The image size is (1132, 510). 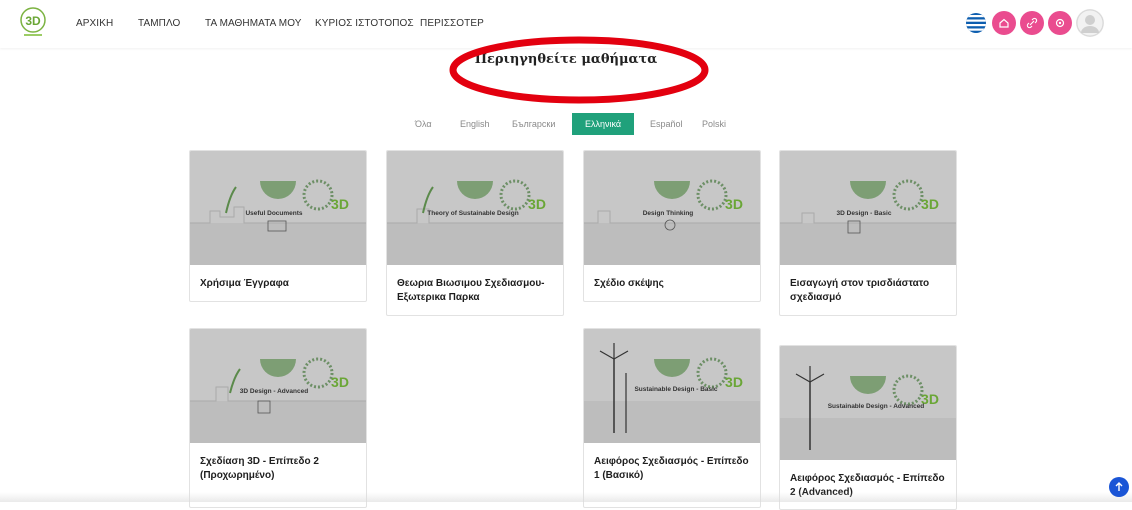 I want to click on course-card: 3D Useful Documents Χρήσιμα Έγγραφα, so click(x=278, y=226).